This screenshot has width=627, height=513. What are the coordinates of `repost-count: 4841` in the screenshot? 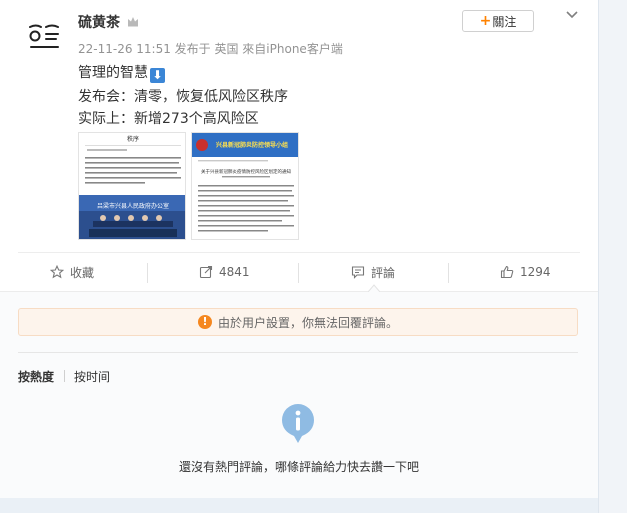 It's located at (234, 272).